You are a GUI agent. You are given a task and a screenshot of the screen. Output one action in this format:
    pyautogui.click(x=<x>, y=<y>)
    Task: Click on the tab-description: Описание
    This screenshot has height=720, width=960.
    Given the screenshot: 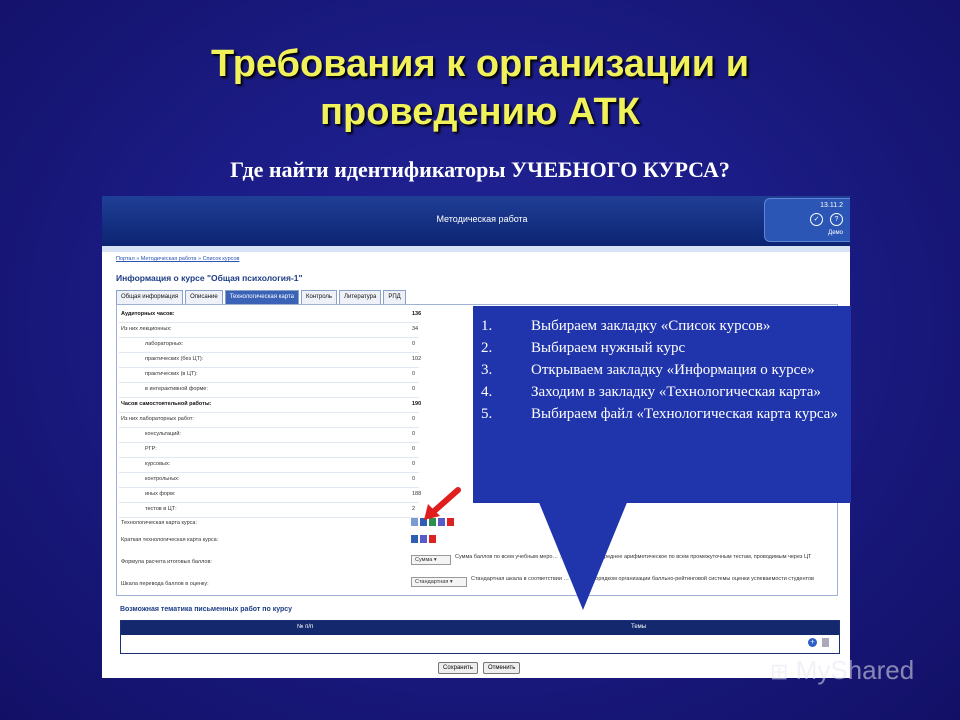 What is the action you would take?
    pyautogui.click(x=204, y=297)
    